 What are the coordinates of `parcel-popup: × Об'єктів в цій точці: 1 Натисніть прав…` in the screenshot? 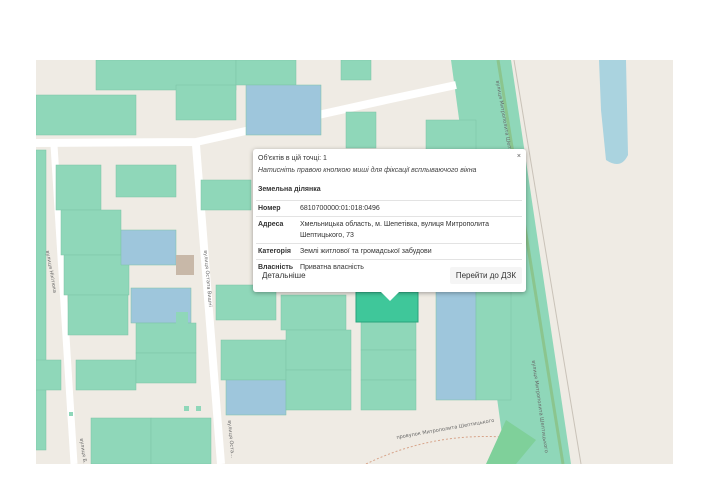 It's located at (389, 225).